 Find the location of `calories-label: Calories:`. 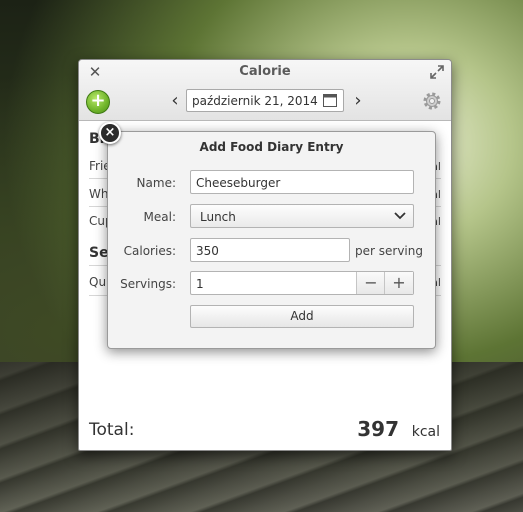

calories-label: Calories: is located at coordinates (149, 251).